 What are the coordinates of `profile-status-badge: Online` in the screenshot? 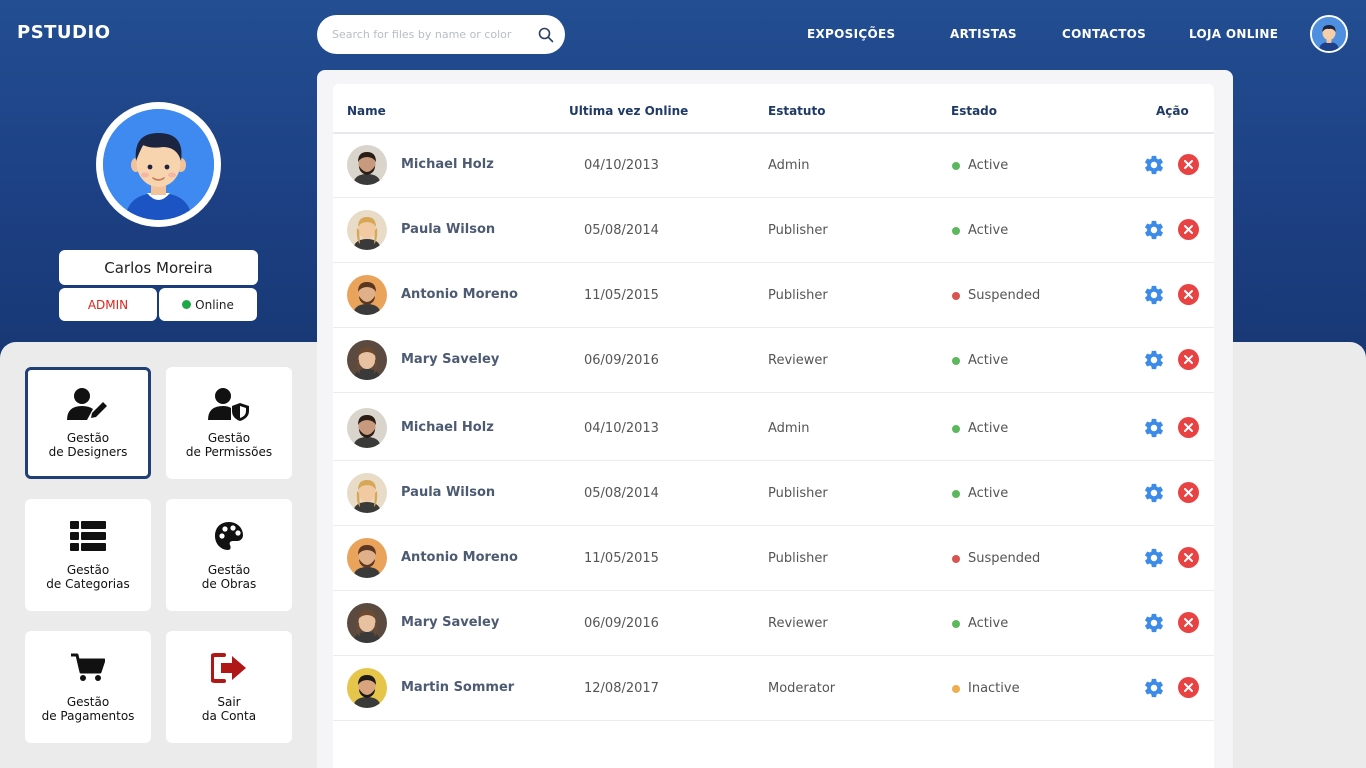 It's located at (208, 304).